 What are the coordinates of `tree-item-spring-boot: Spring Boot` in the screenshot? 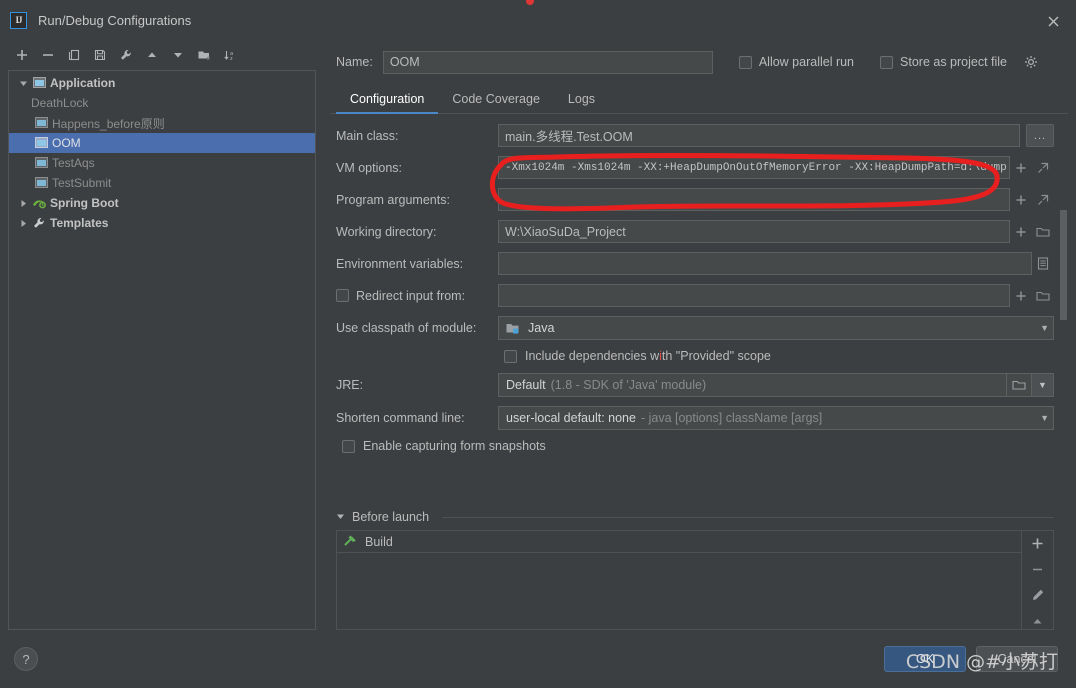 It's located at (162, 203).